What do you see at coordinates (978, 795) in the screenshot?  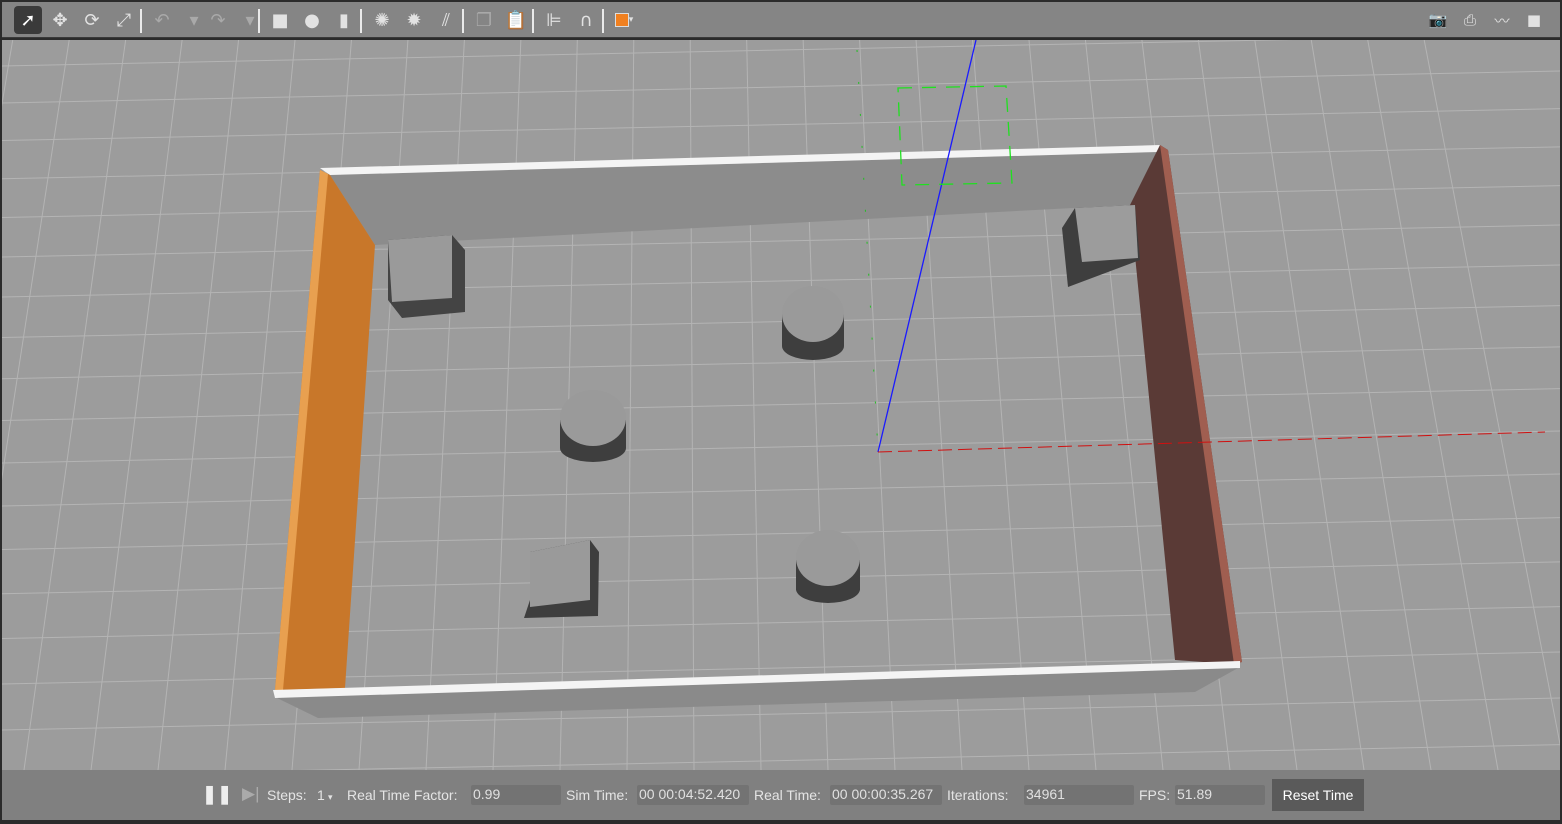 I see `iterations-label: Iterations:` at bounding box center [978, 795].